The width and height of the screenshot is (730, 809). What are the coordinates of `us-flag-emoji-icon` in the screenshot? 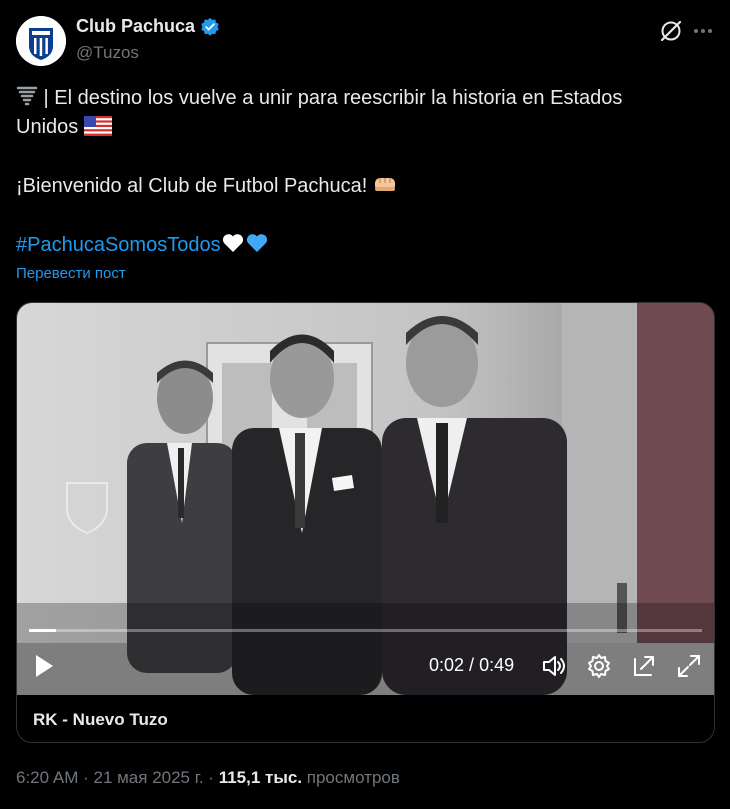 It's located at (97, 126).